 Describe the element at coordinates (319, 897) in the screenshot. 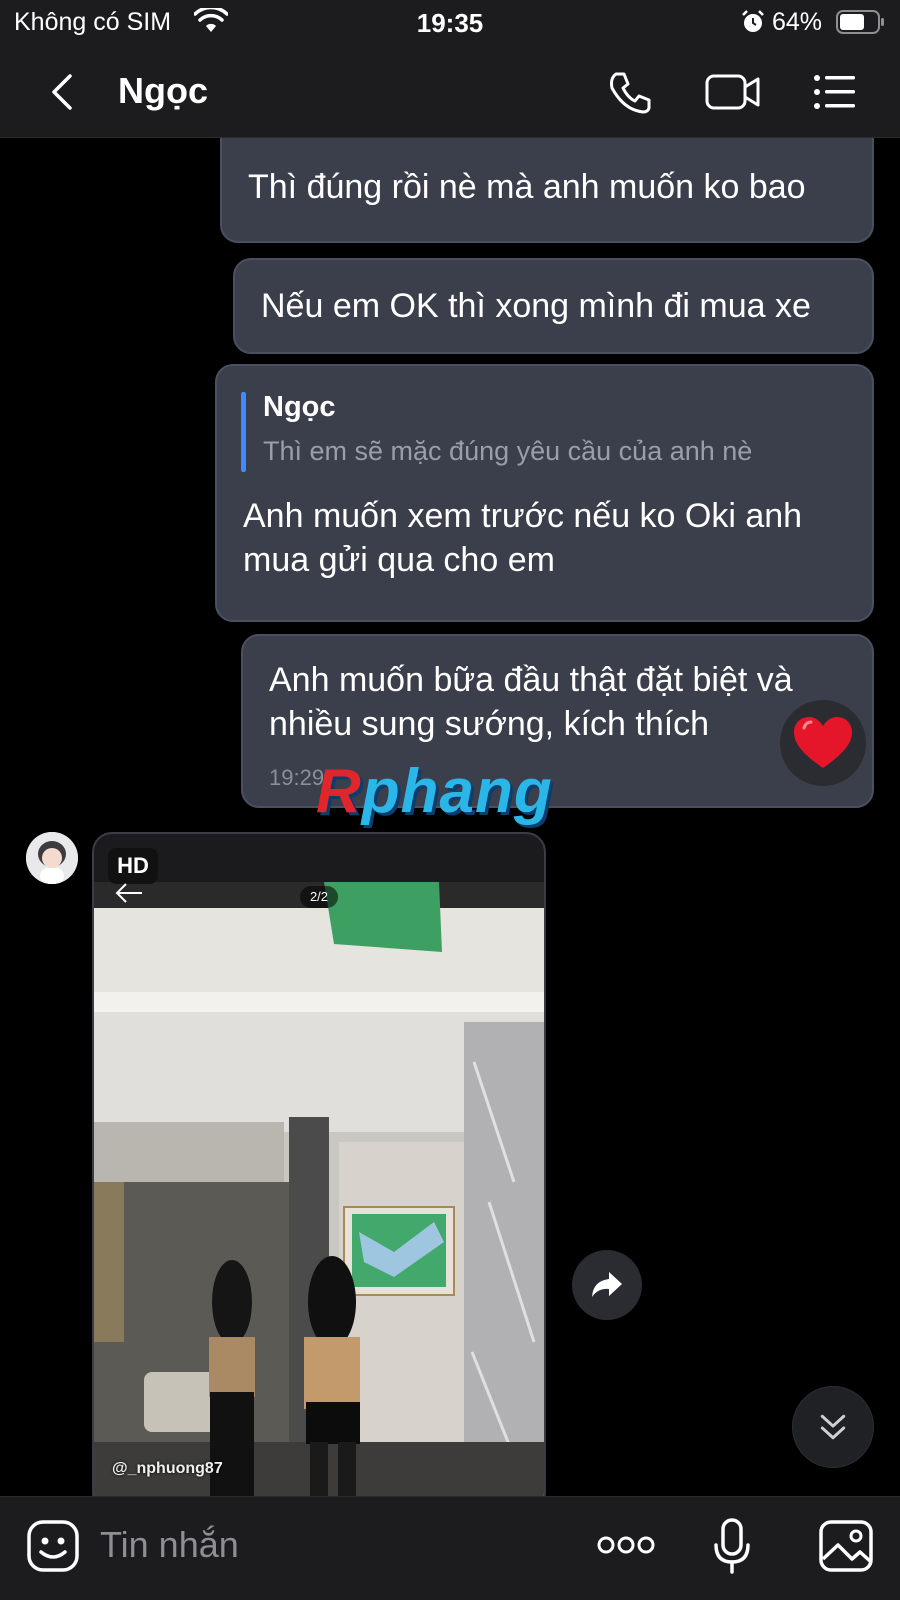

I see `photo-counter: 2/2` at that location.